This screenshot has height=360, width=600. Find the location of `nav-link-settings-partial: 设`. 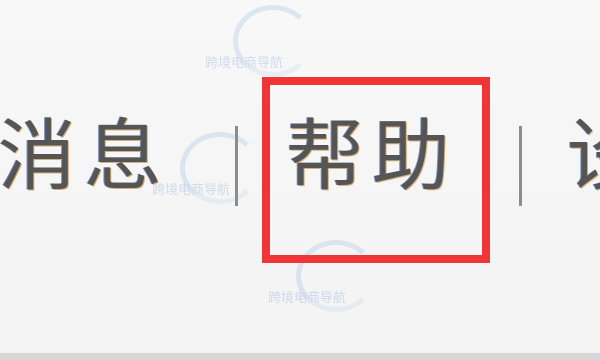

nav-link-settings-partial: 设 is located at coordinates (583, 157).